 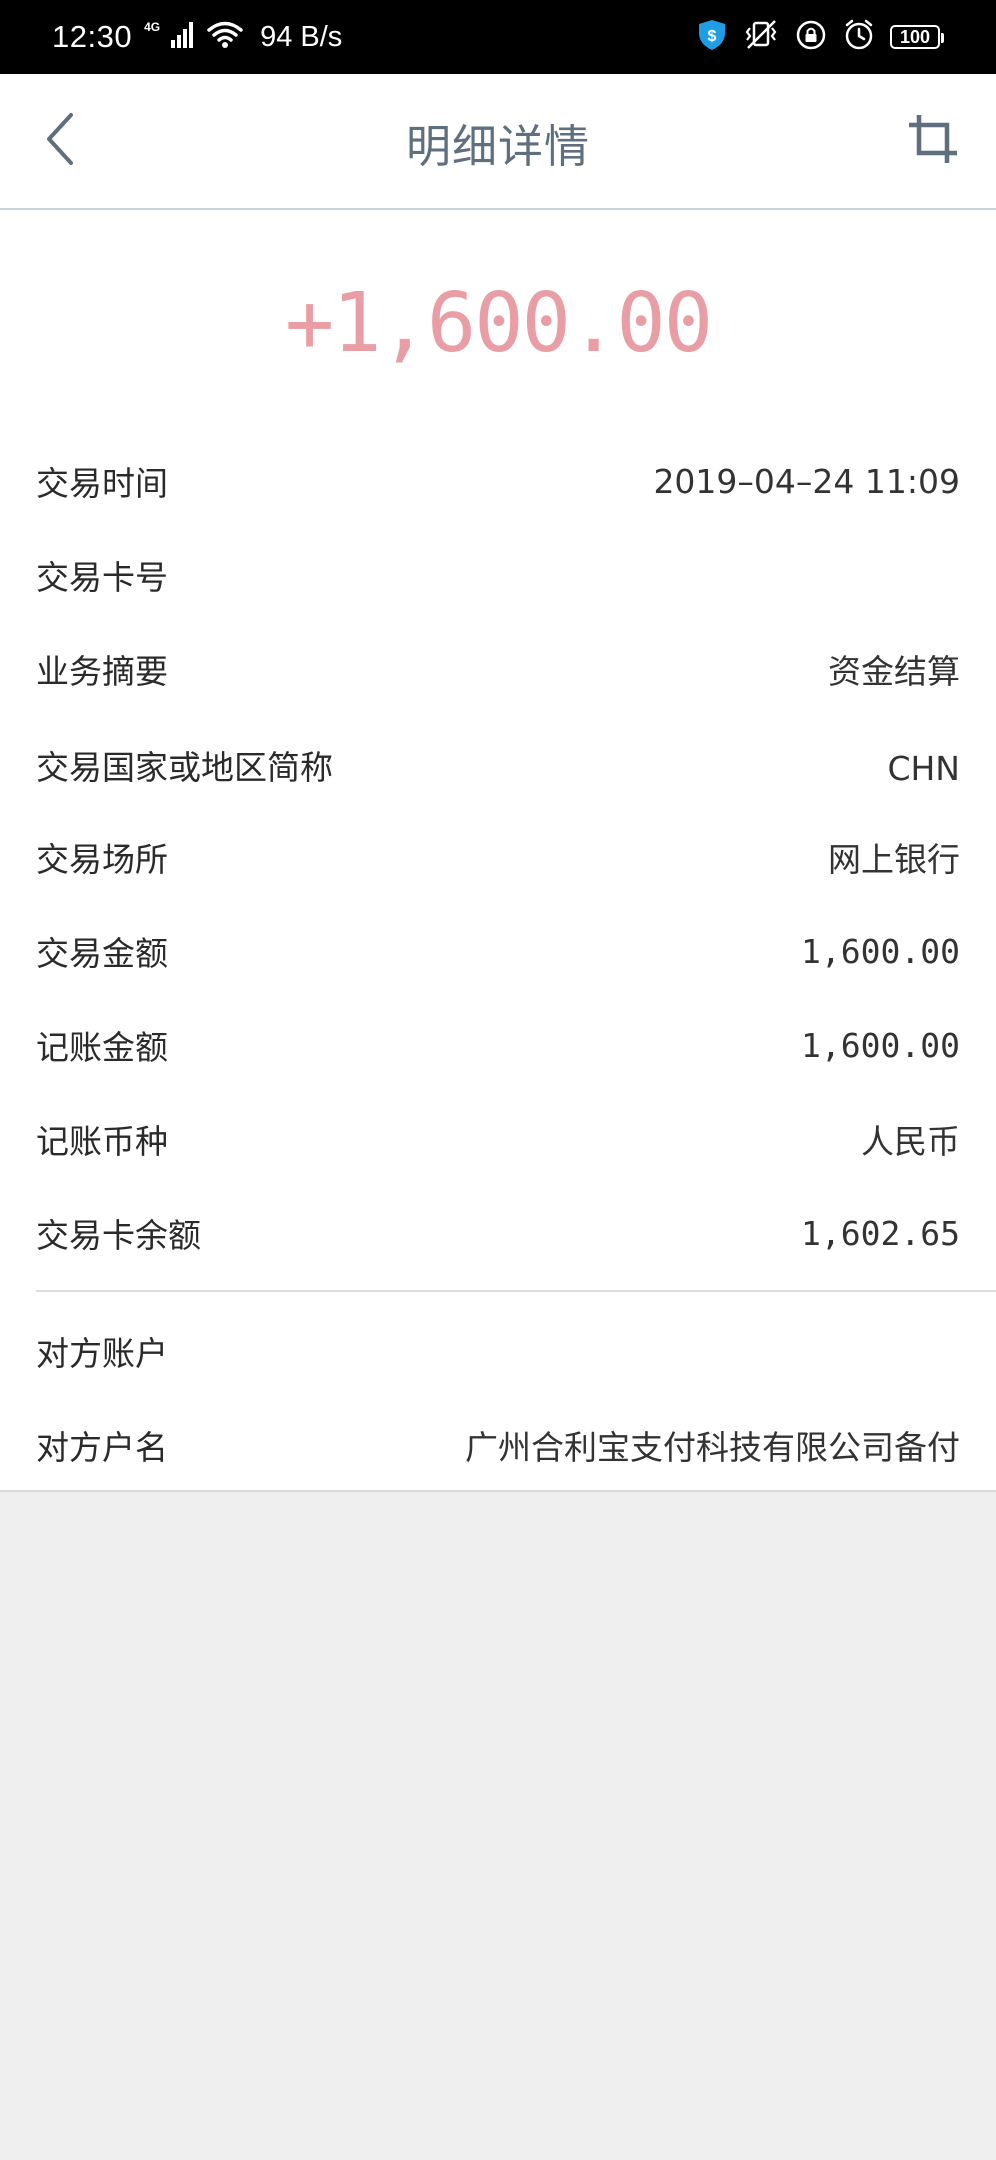 What do you see at coordinates (102, 483) in the screenshot?
I see `detail-label: 交易时间` at bounding box center [102, 483].